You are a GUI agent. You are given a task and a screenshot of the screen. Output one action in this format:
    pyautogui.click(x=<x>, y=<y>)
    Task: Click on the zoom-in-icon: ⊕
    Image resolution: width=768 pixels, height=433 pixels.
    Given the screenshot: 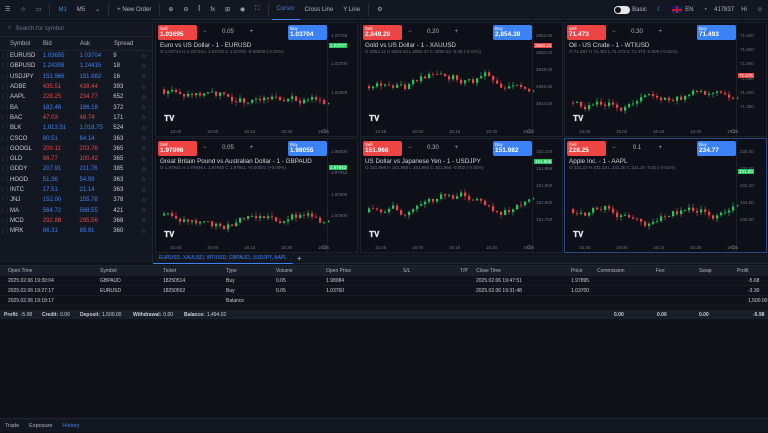 What is the action you would take?
    pyautogui.click(x=170, y=10)
    